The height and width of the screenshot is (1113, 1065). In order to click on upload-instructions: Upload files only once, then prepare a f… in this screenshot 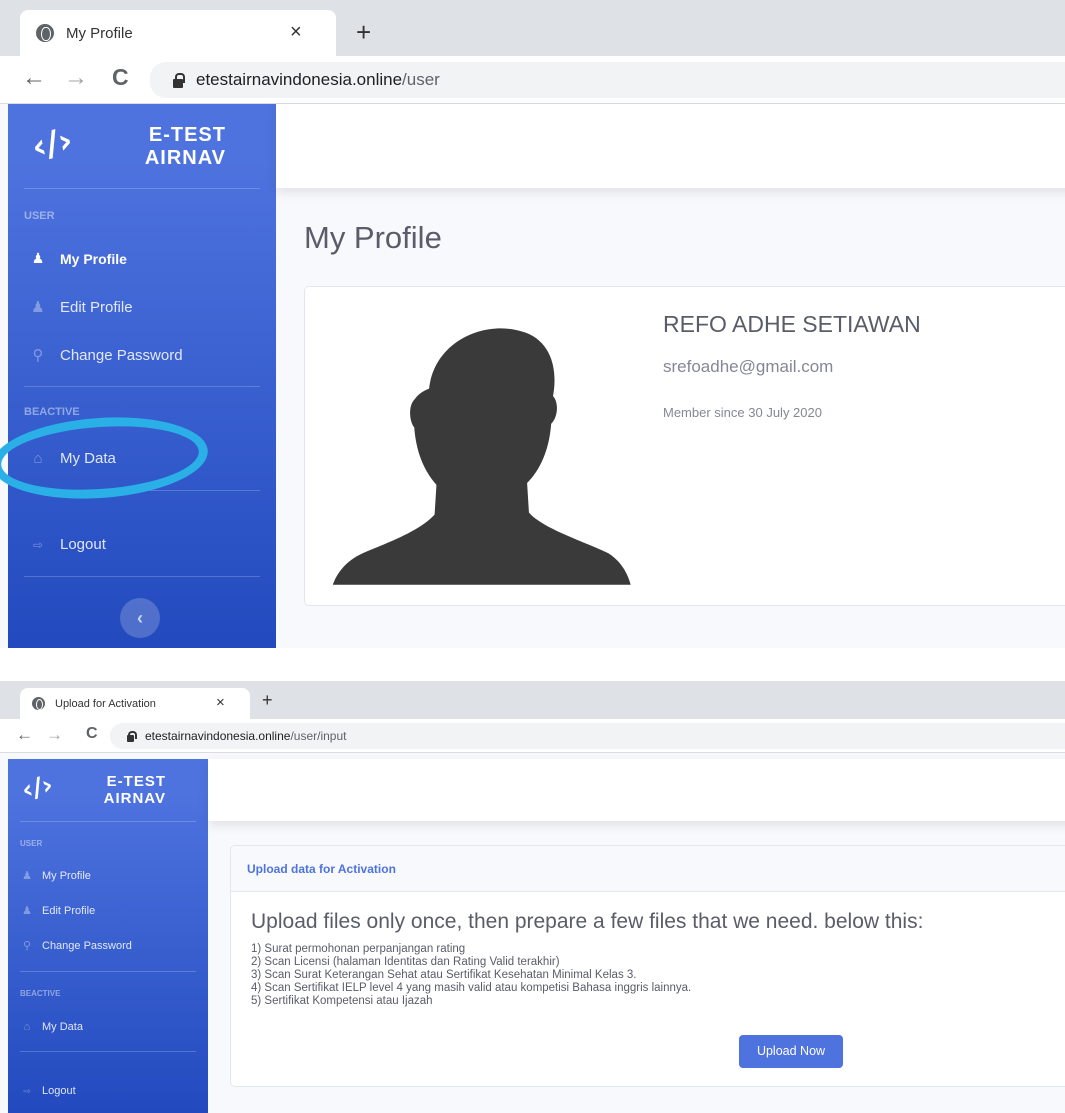, I will do `click(587, 921)`.